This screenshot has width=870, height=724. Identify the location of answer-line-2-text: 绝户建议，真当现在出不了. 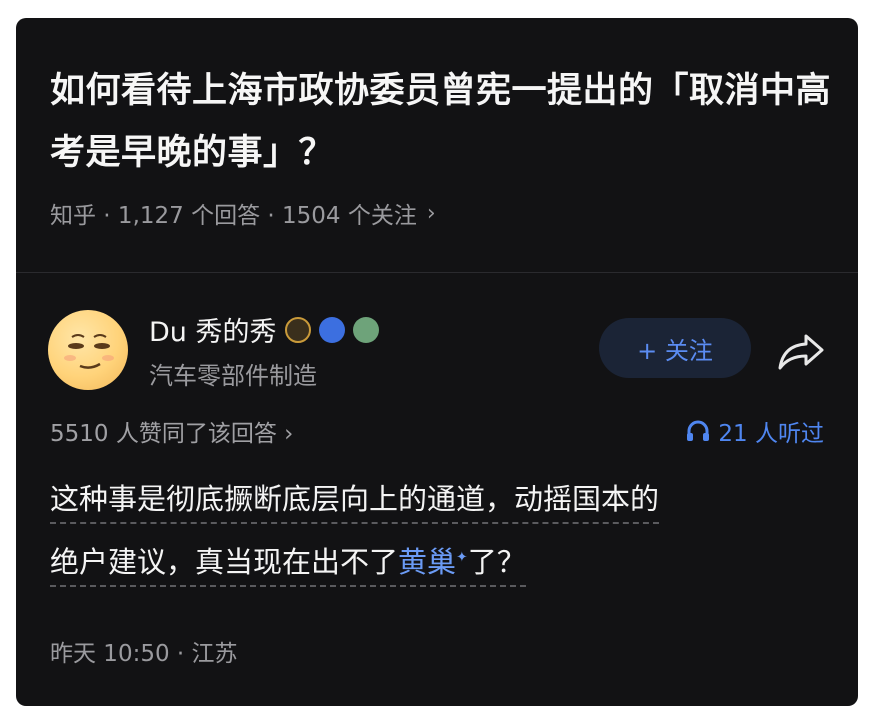
(224, 561).